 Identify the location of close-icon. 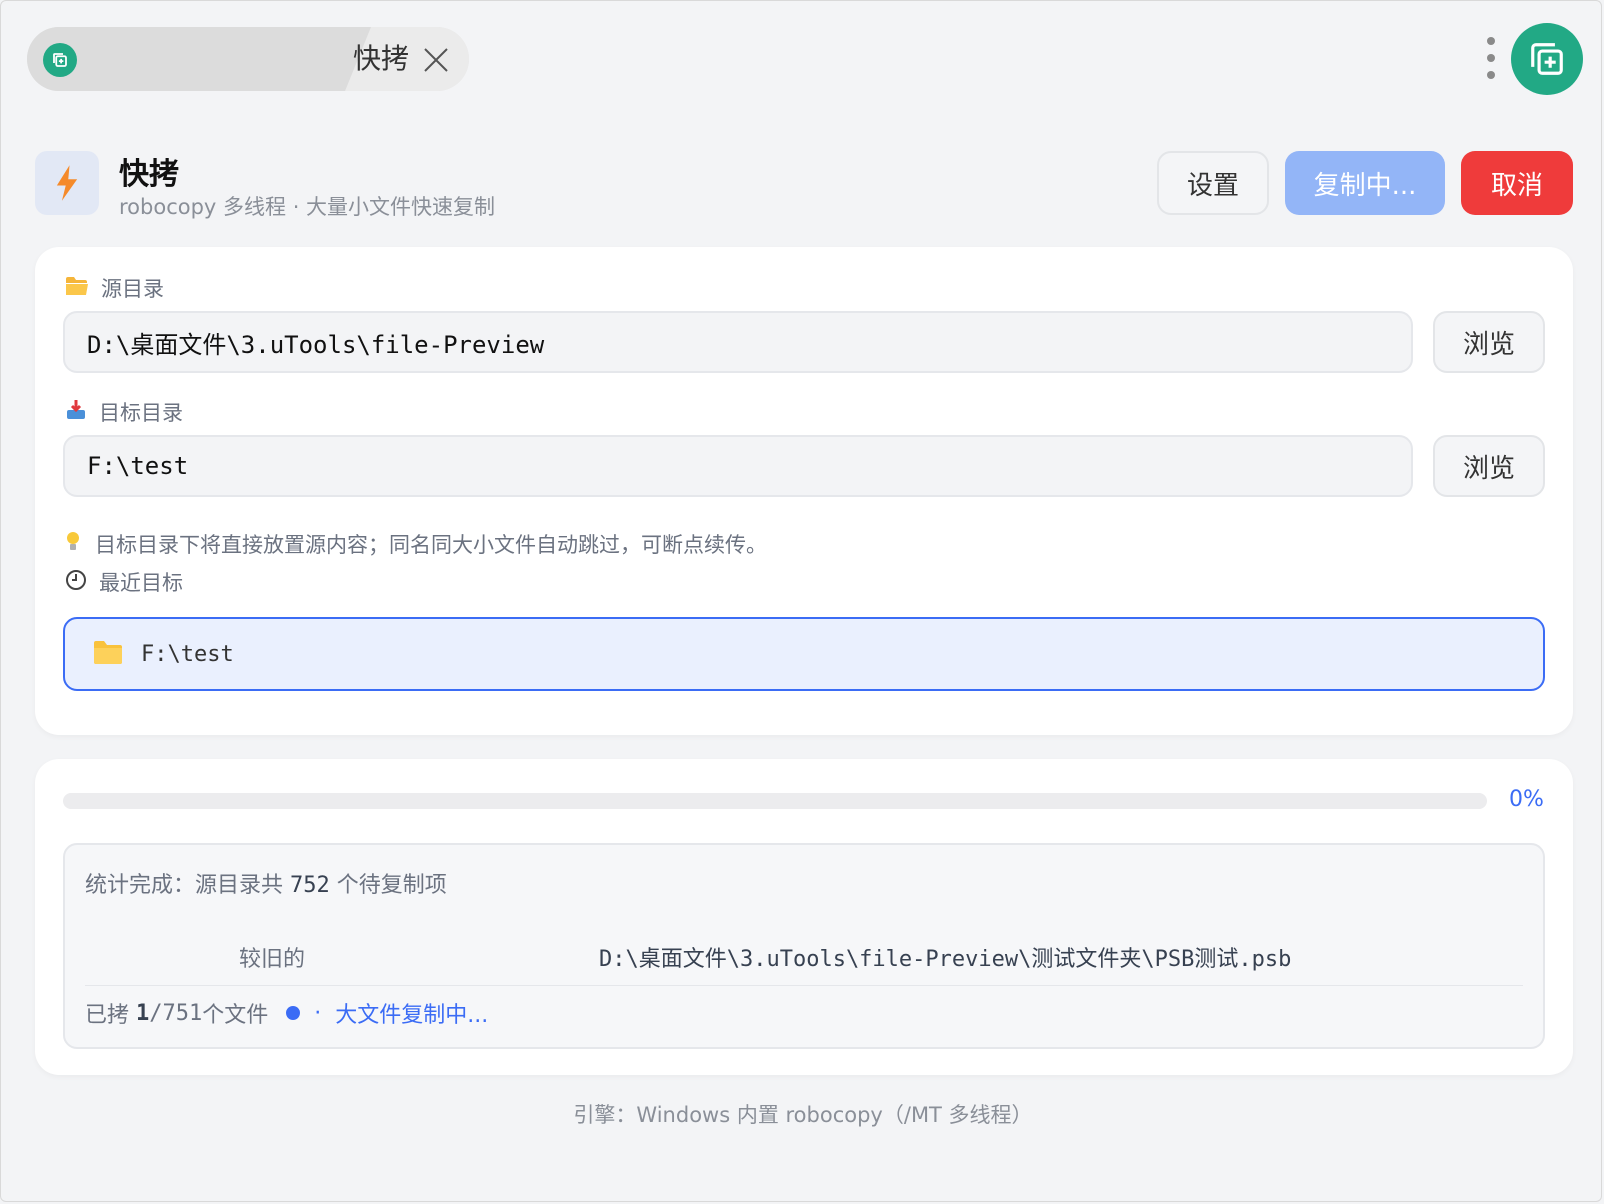
(436, 60).